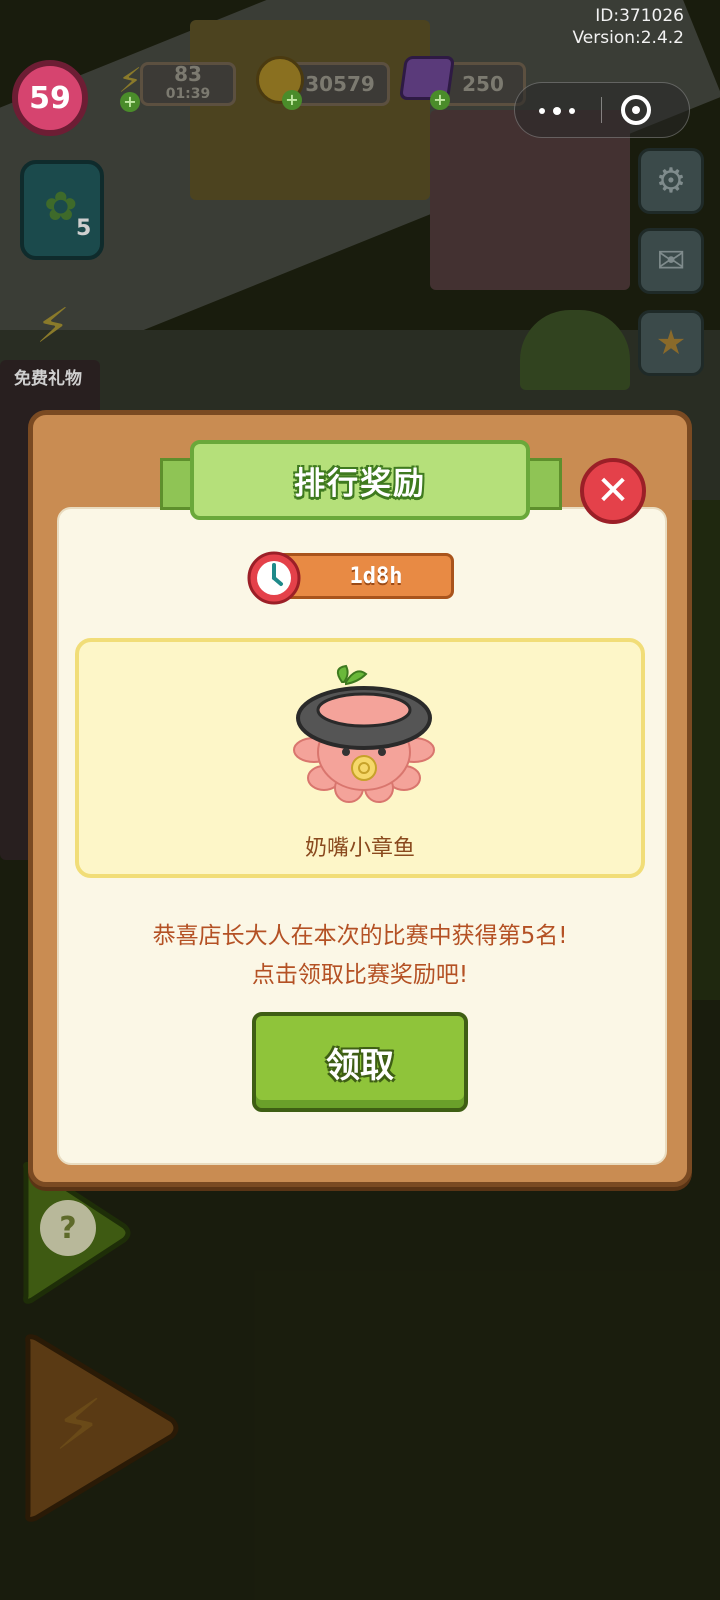 Image resolution: width=720 pixels, height=1600 pixels. I want to click on boost-lightning-icon: ⚡, so click(79, 1425).